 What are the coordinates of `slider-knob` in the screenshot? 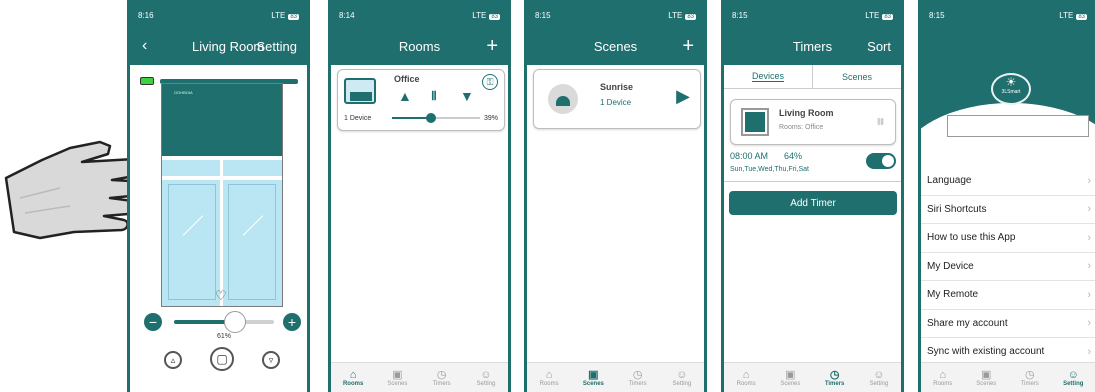 It's located at (235, 322).